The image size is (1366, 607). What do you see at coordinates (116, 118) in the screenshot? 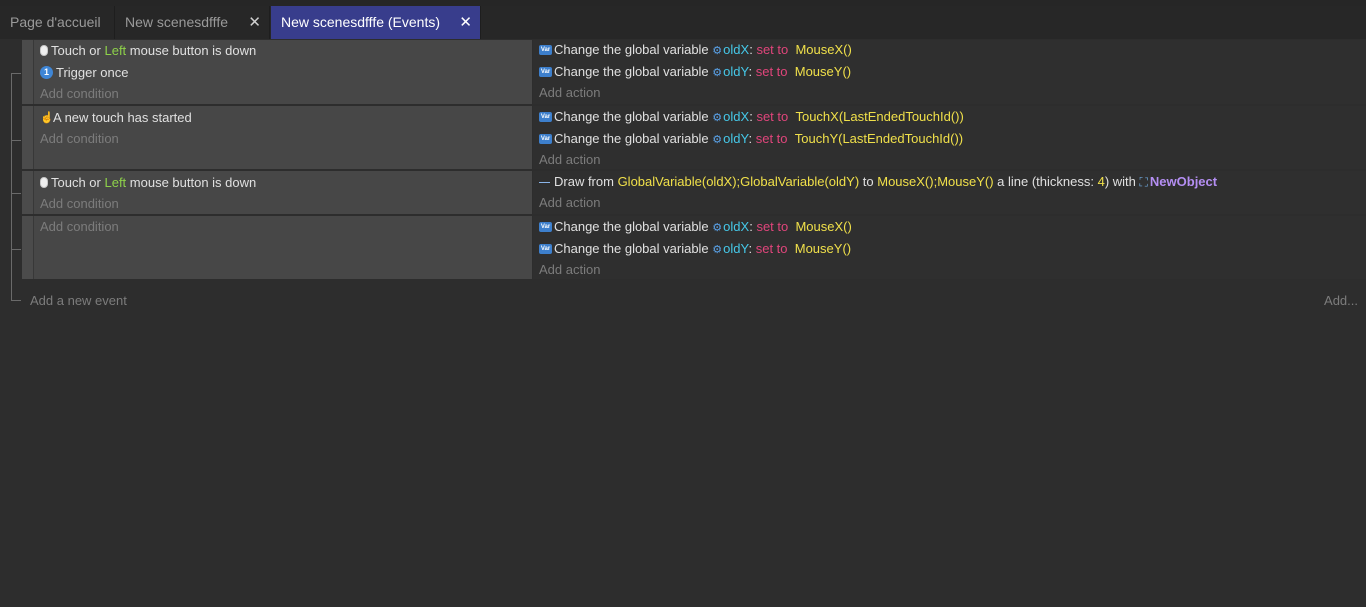
I see `condition-item: ☝A new touch has started` at bounding box center [116, 118].